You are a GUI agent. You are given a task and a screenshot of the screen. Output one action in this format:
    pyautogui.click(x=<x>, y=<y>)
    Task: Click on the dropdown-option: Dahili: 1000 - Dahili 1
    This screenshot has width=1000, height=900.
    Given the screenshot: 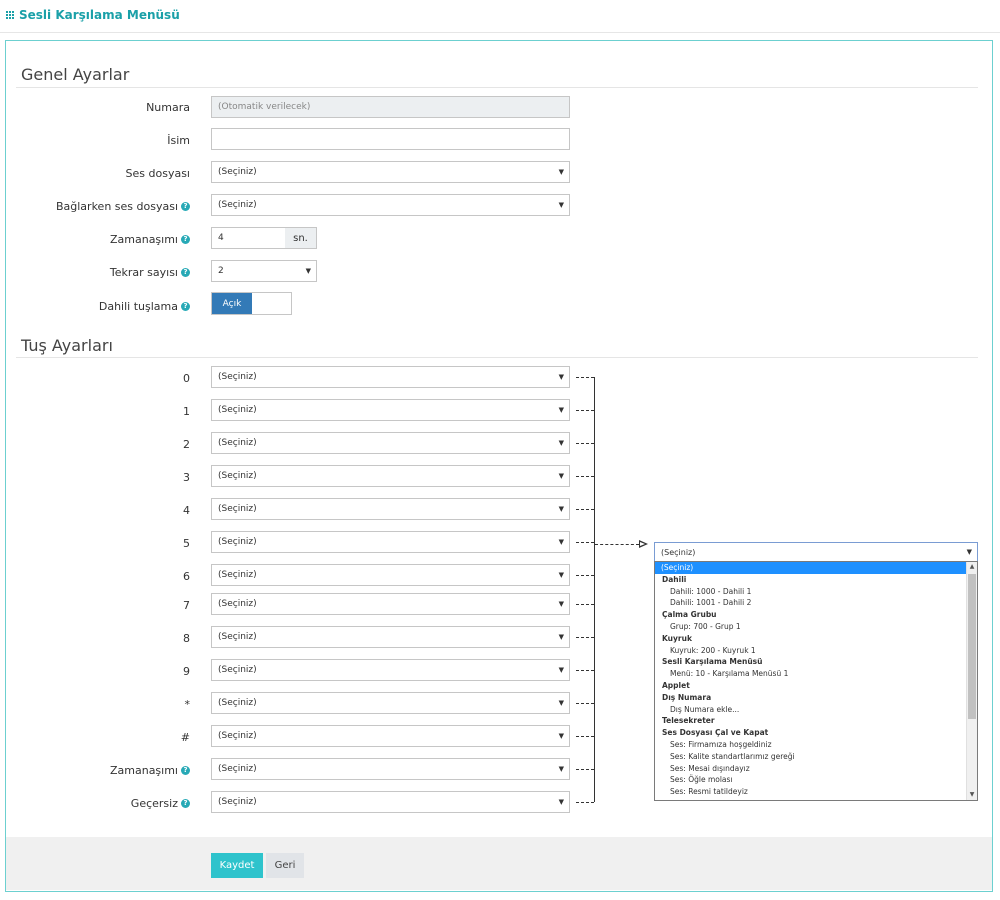 What is the action you would take?
    pyautogui.click(x=816, y=592)
    